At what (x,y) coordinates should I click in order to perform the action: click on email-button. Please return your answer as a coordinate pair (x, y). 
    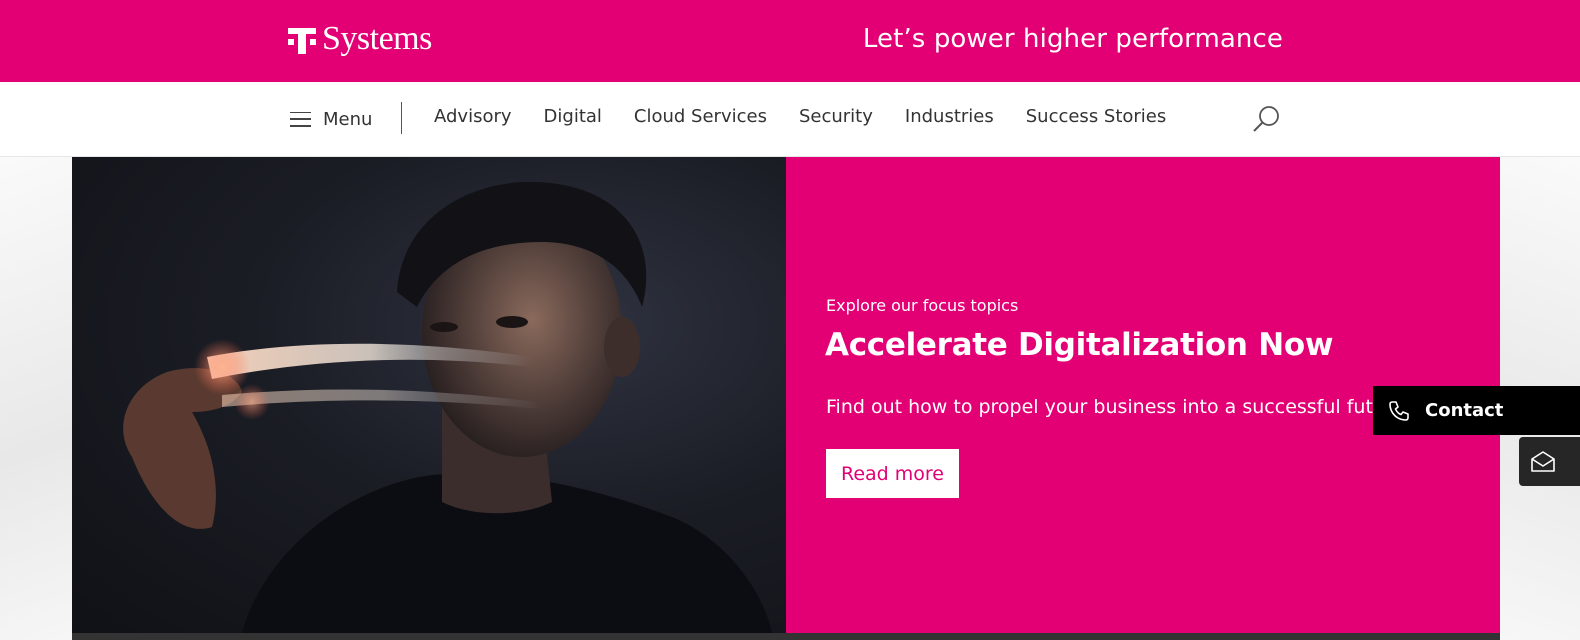
    Looking at the image, I should click on (1549, 461).